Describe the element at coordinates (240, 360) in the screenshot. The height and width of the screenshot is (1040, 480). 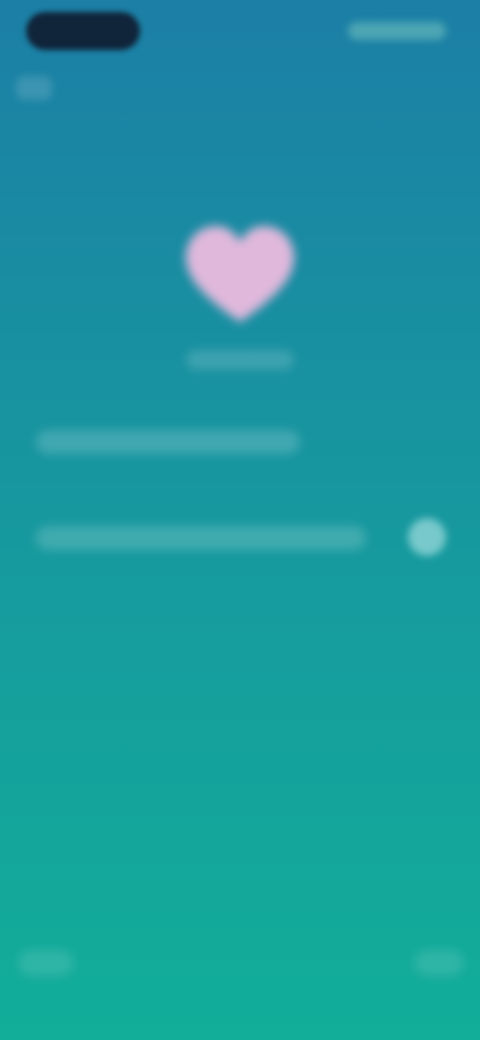
I see `heart-caption` at that location.